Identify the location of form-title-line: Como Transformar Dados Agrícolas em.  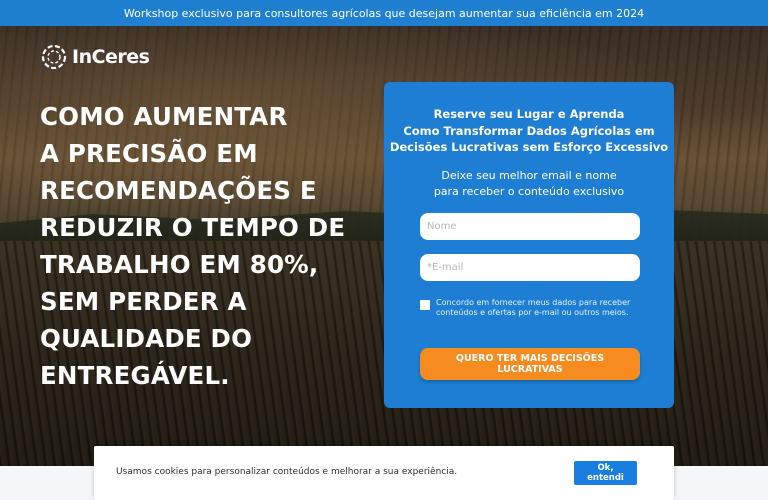
(529, 130).